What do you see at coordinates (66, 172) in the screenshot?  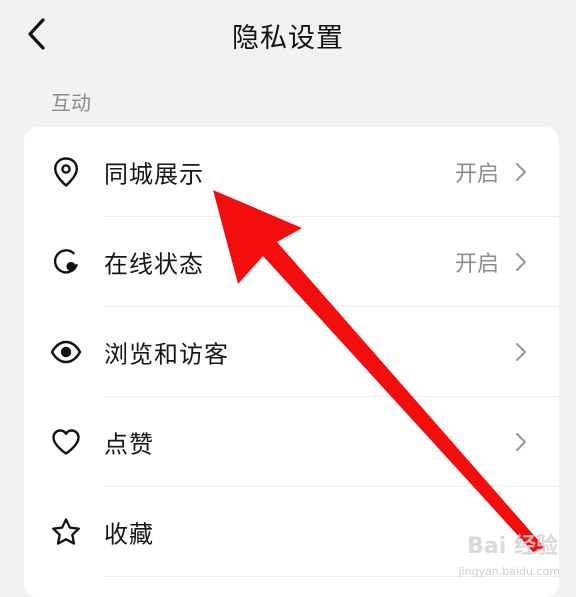 I see `location-pin-icon` at bounding box center [66, 172].